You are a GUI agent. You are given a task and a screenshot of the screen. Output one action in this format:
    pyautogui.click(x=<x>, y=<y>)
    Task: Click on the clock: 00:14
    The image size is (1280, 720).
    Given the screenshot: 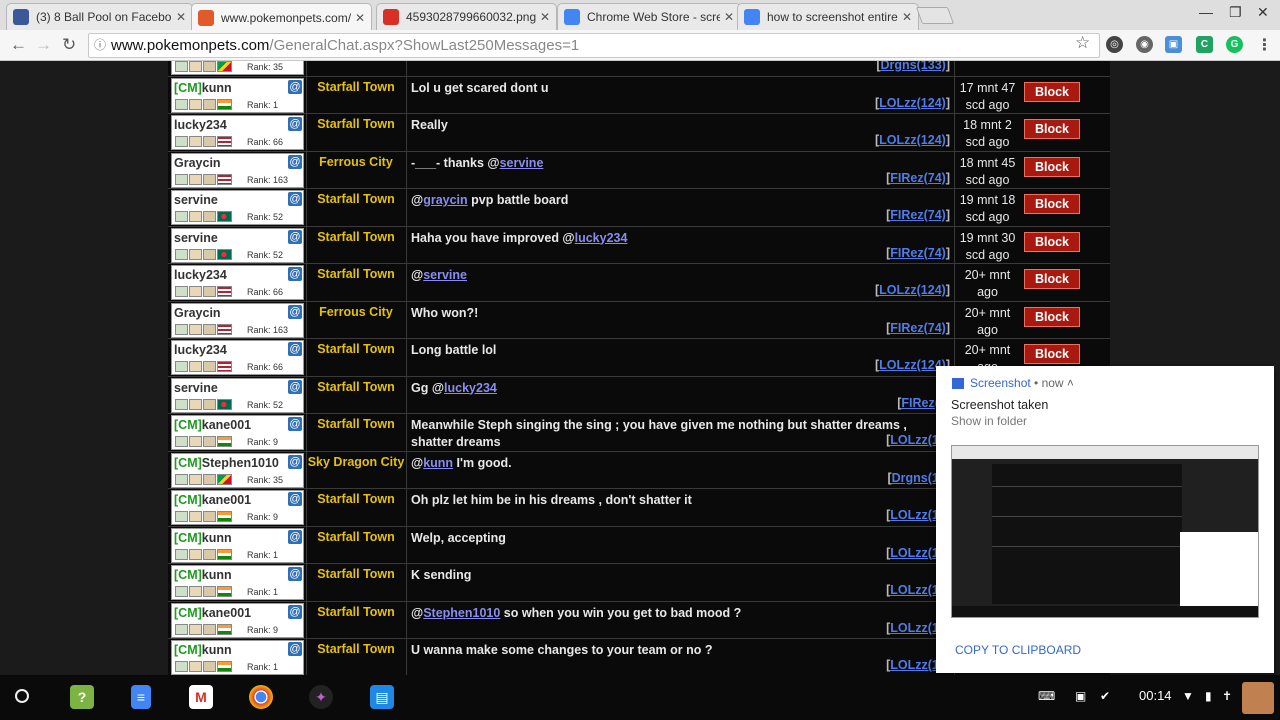 What is the action you would take?
    pyautogui.click(x=1155, y=695)
    